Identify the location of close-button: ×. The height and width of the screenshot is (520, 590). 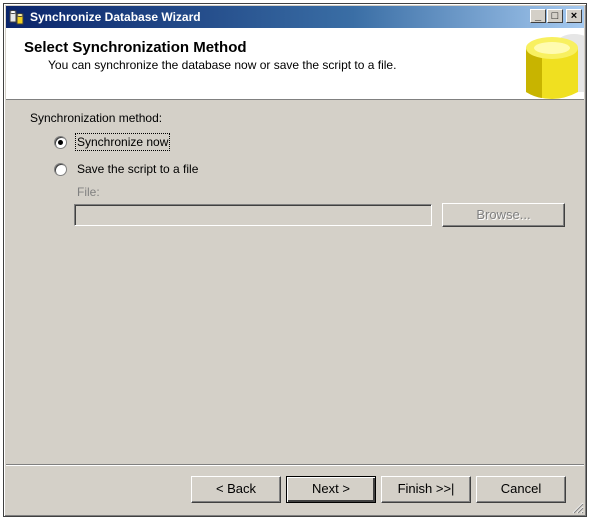
(574, 16).